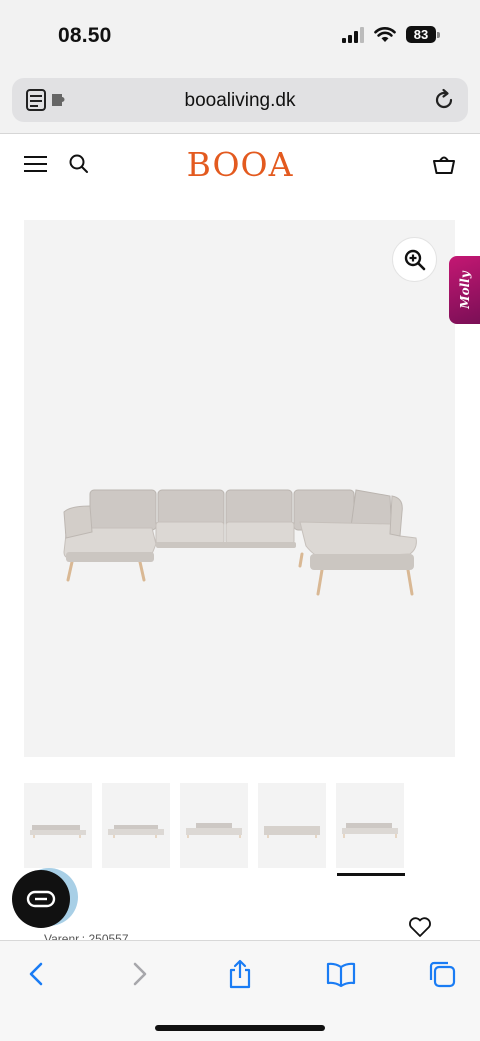 This screenshot has height=1041, width=480. What do you see at coordinates (85, 35) in the screenshot?
I see `status-time: 08.50` at bounding box center [85, 35].